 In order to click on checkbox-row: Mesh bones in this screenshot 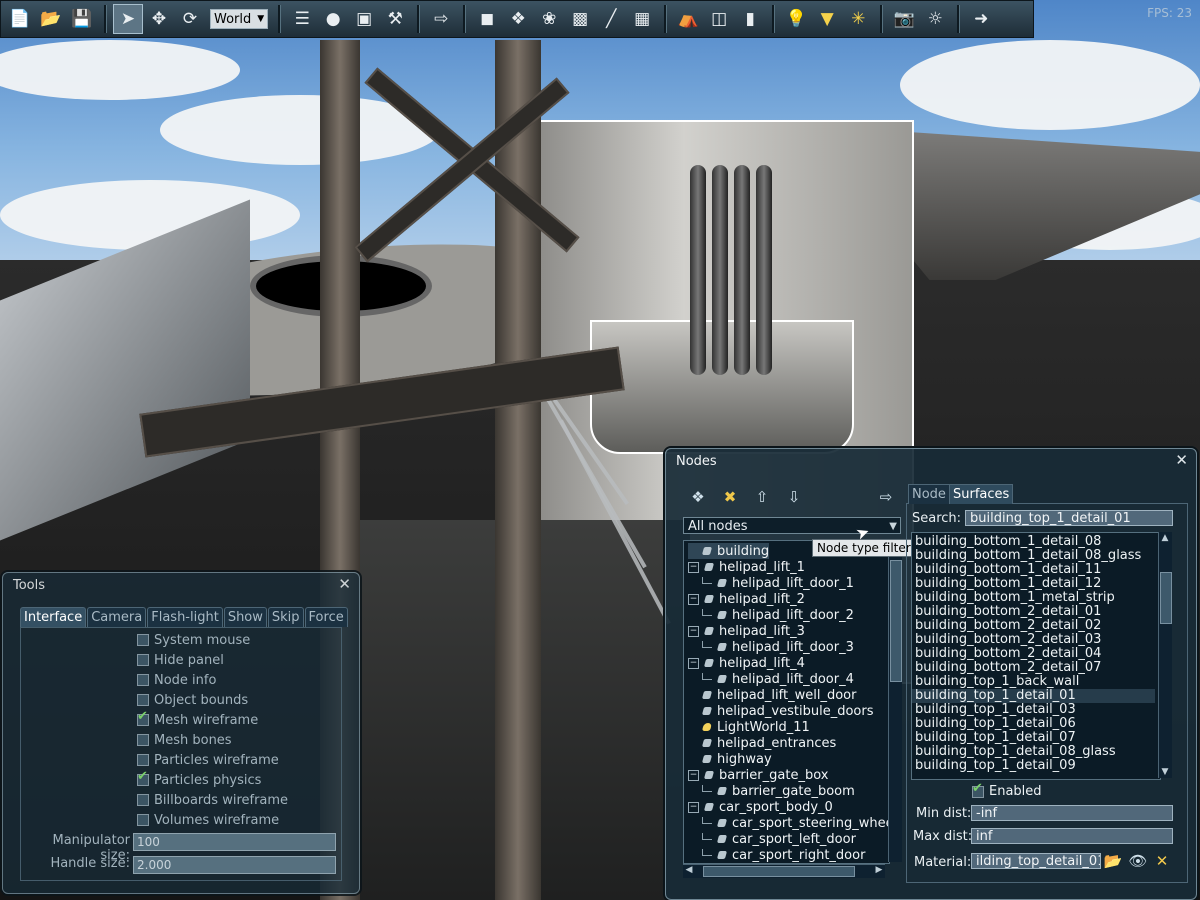, I will do `click(184, 740)`.